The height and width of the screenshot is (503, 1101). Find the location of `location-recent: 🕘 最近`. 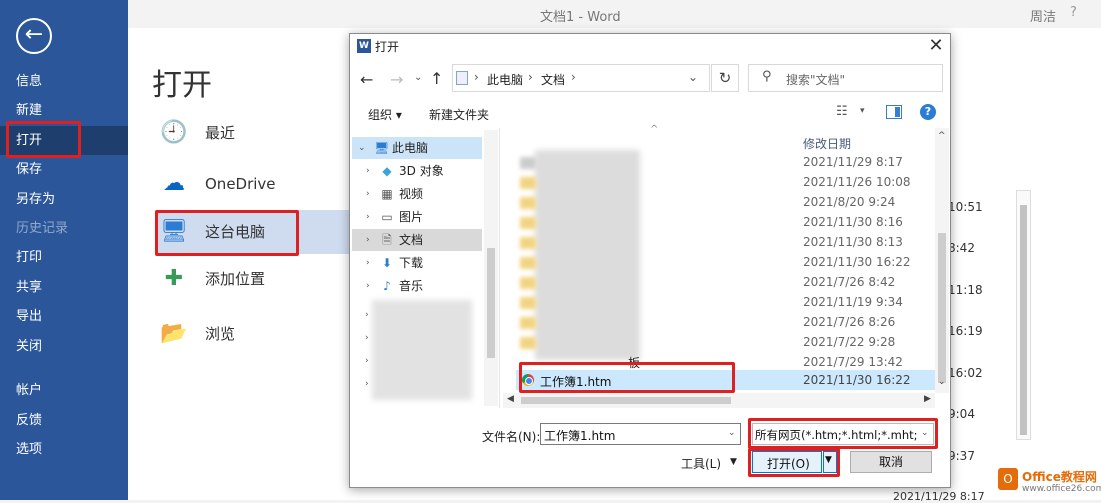

location-recent: 🕘 最近 is located at coordinates (252, 133).